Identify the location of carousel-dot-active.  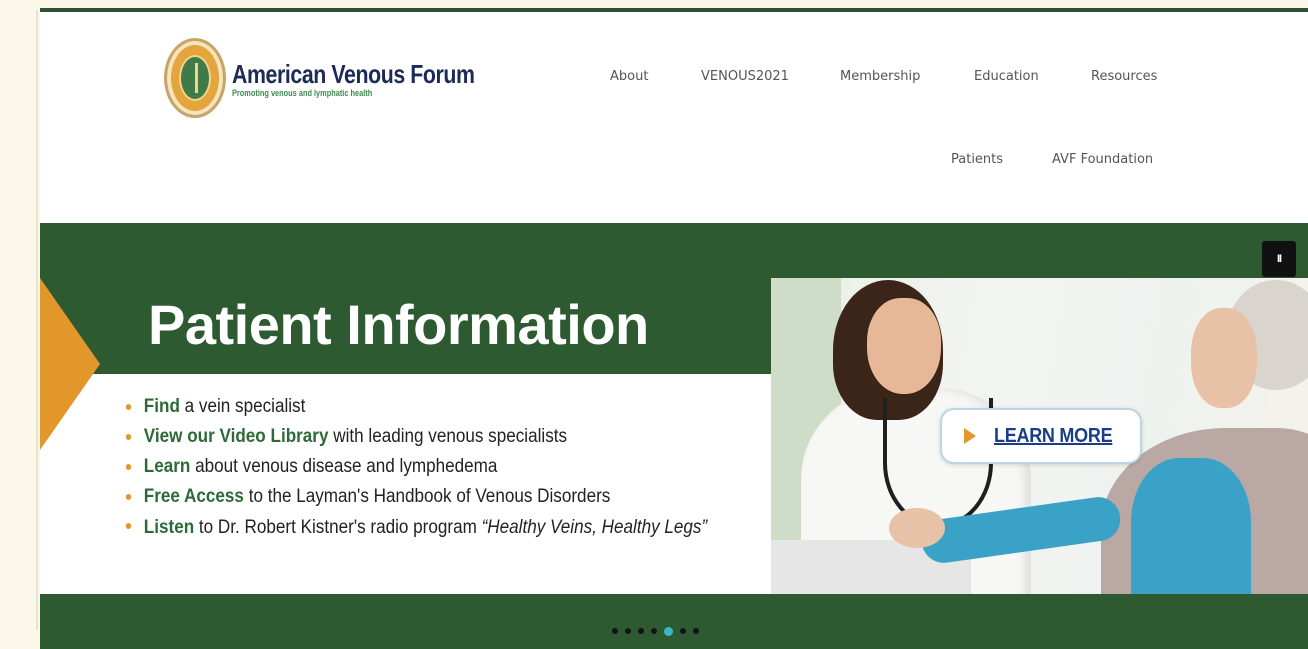
(668, 631).